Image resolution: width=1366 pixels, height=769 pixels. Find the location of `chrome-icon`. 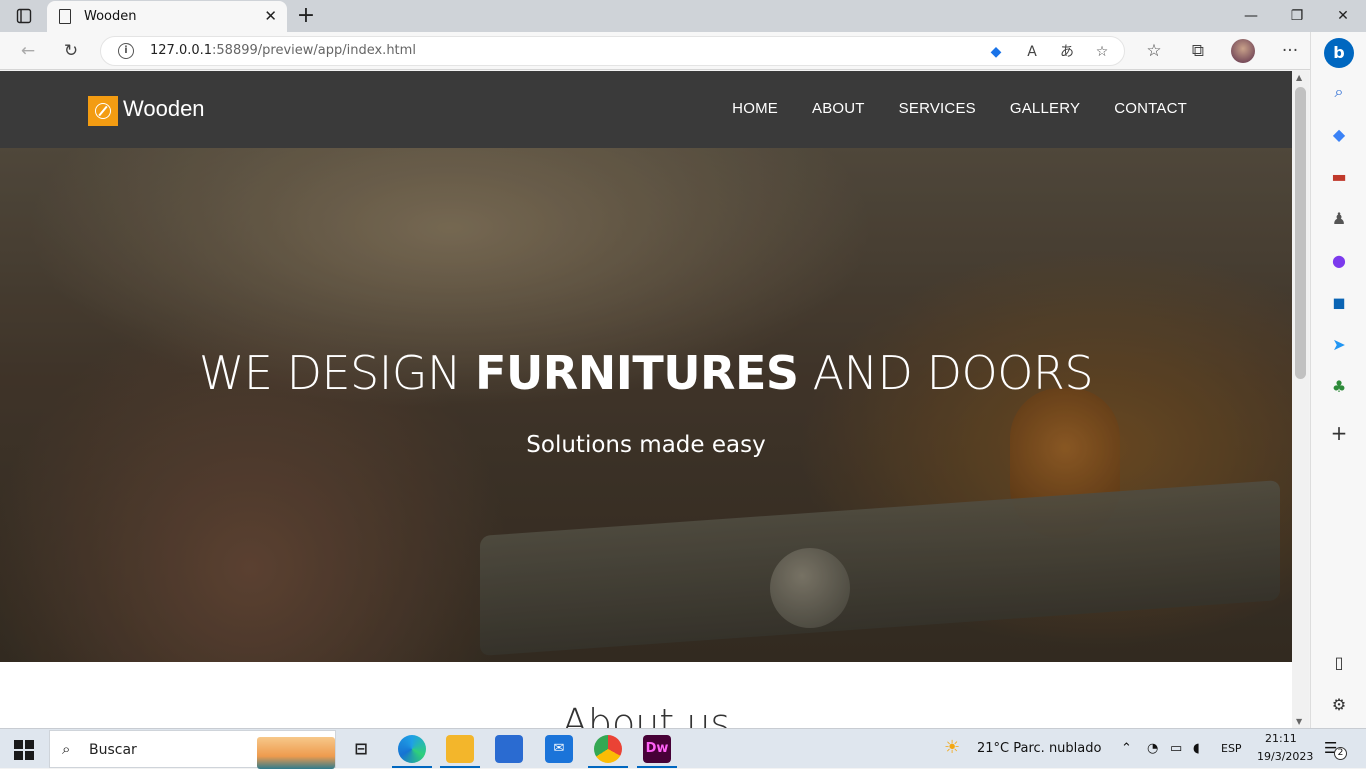

chrome-icon is located at coordinates (608, 749).